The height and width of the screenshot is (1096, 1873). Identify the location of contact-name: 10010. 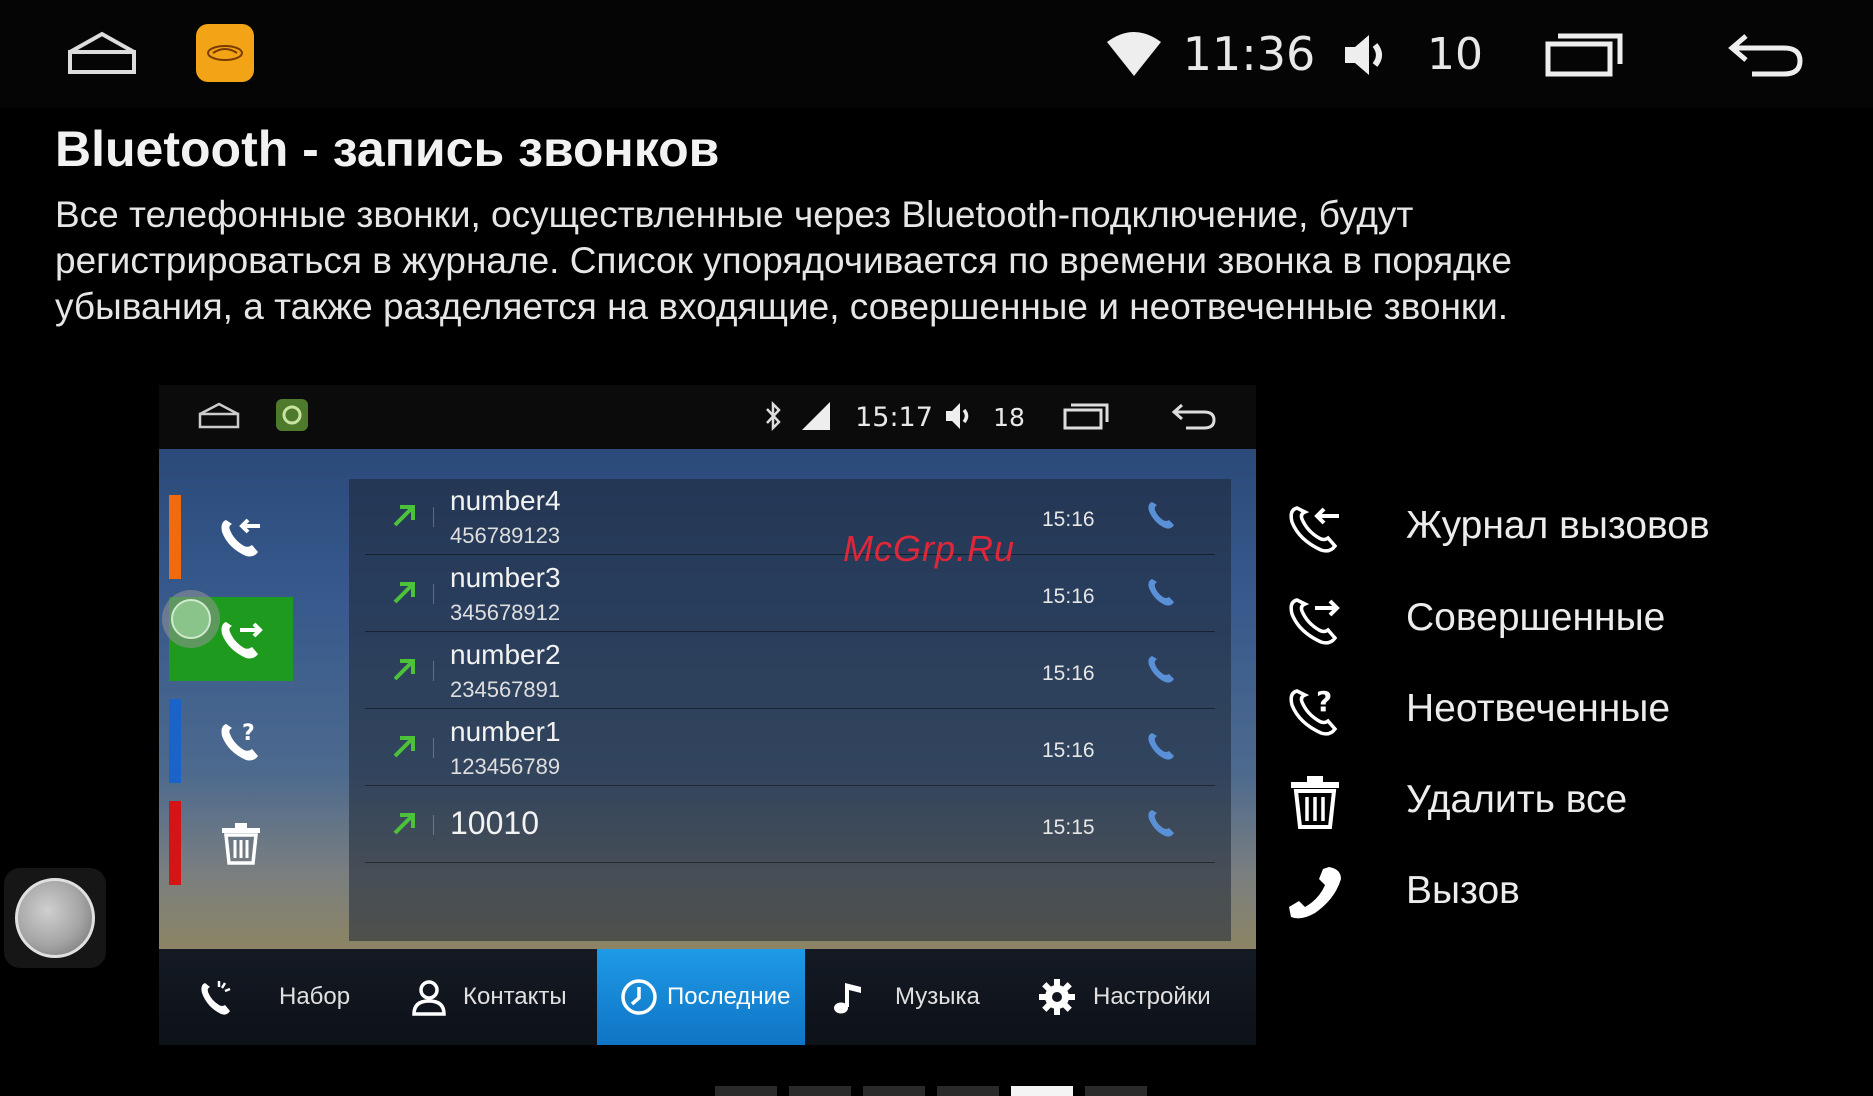
(494, 823).